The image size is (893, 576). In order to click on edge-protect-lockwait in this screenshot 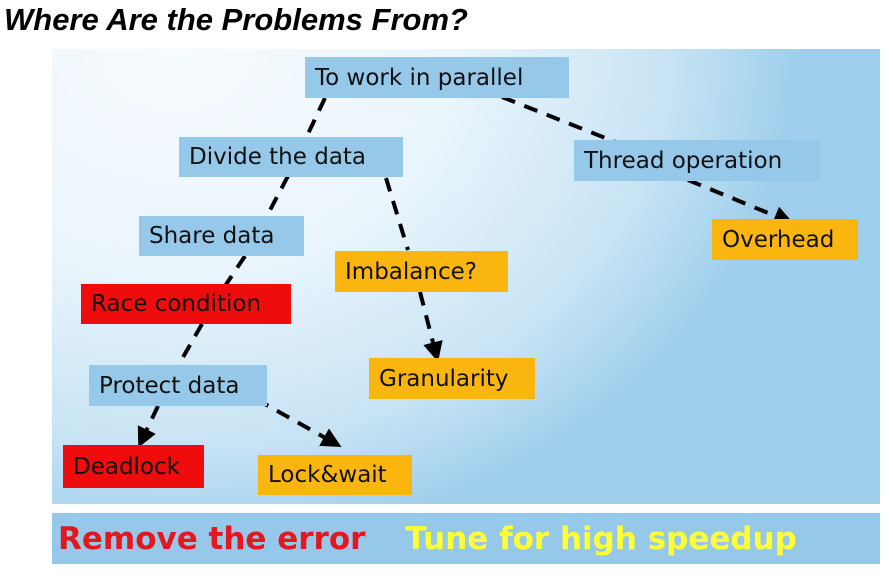, I will do `click(298, 422)`.